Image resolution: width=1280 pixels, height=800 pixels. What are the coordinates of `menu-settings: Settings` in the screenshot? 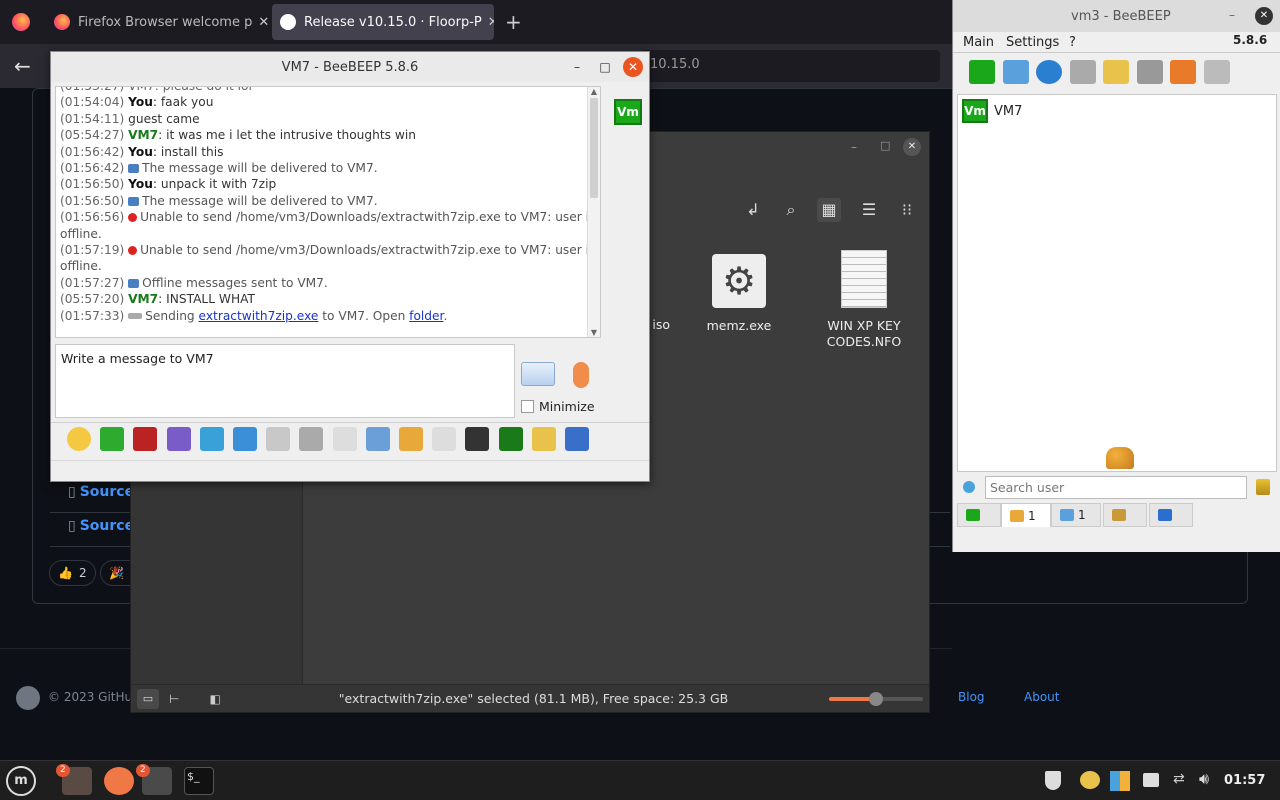 It's located at (1032, 42).